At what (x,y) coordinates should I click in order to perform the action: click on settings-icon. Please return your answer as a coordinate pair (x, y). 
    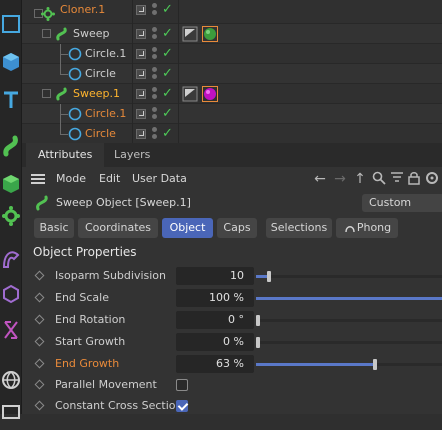
    Looking at the image, I should click on (432, 179).